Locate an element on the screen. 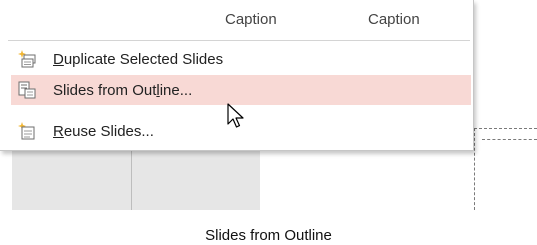 The image size is (537, 245). layout-gallery-caption-row: Caption Caption is located at coordinates (236, 19).